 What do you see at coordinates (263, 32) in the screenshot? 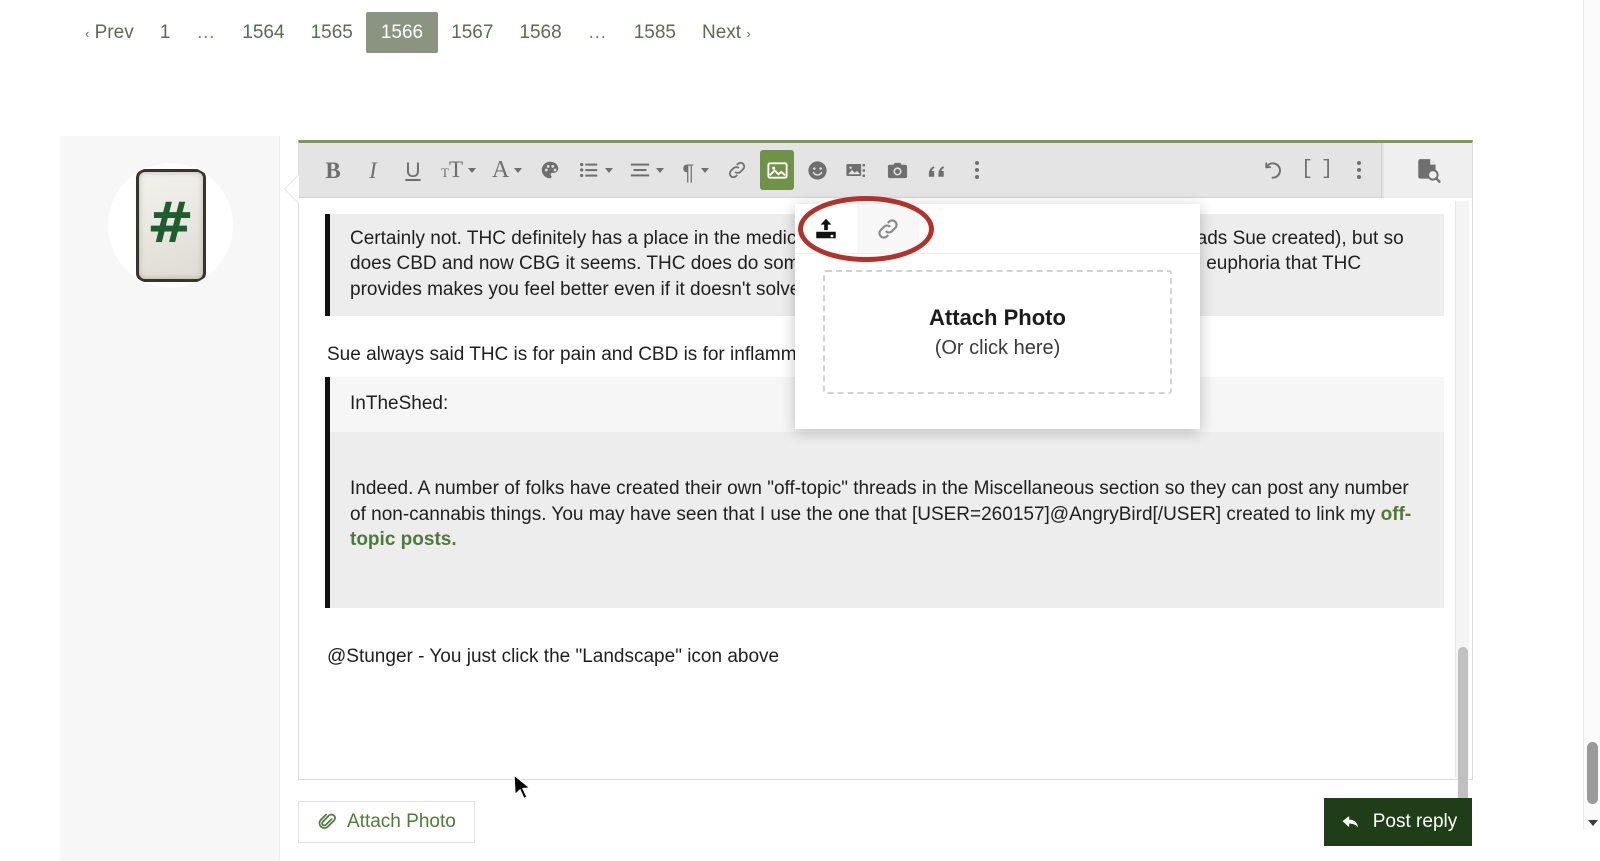
I see `pagination-page-1564: 1564` at bounding box center [263, 32].